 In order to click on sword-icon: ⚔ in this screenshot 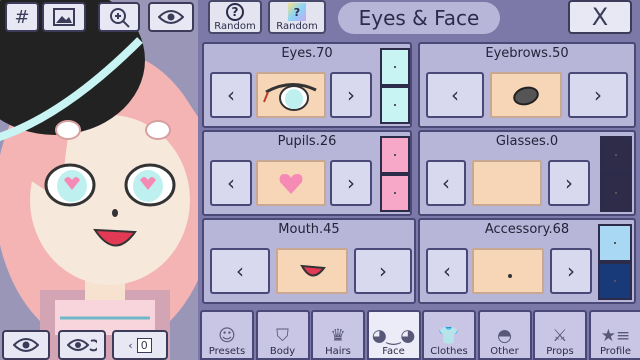, I will do `click(560, 336)`.